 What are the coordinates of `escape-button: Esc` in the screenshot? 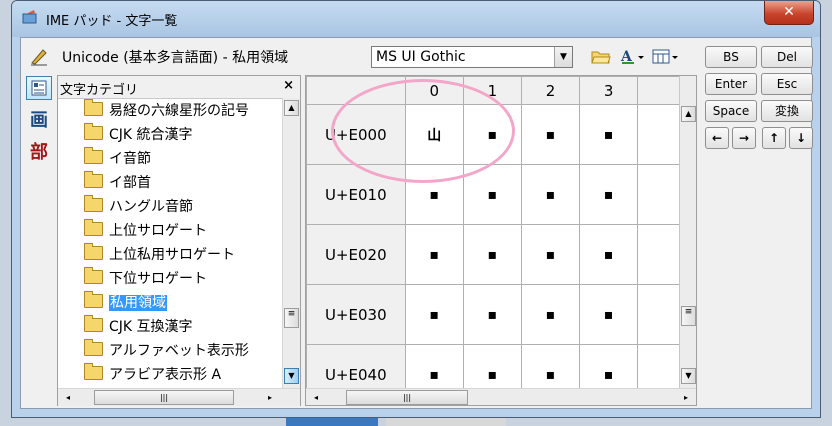 It's located at (787, 84).